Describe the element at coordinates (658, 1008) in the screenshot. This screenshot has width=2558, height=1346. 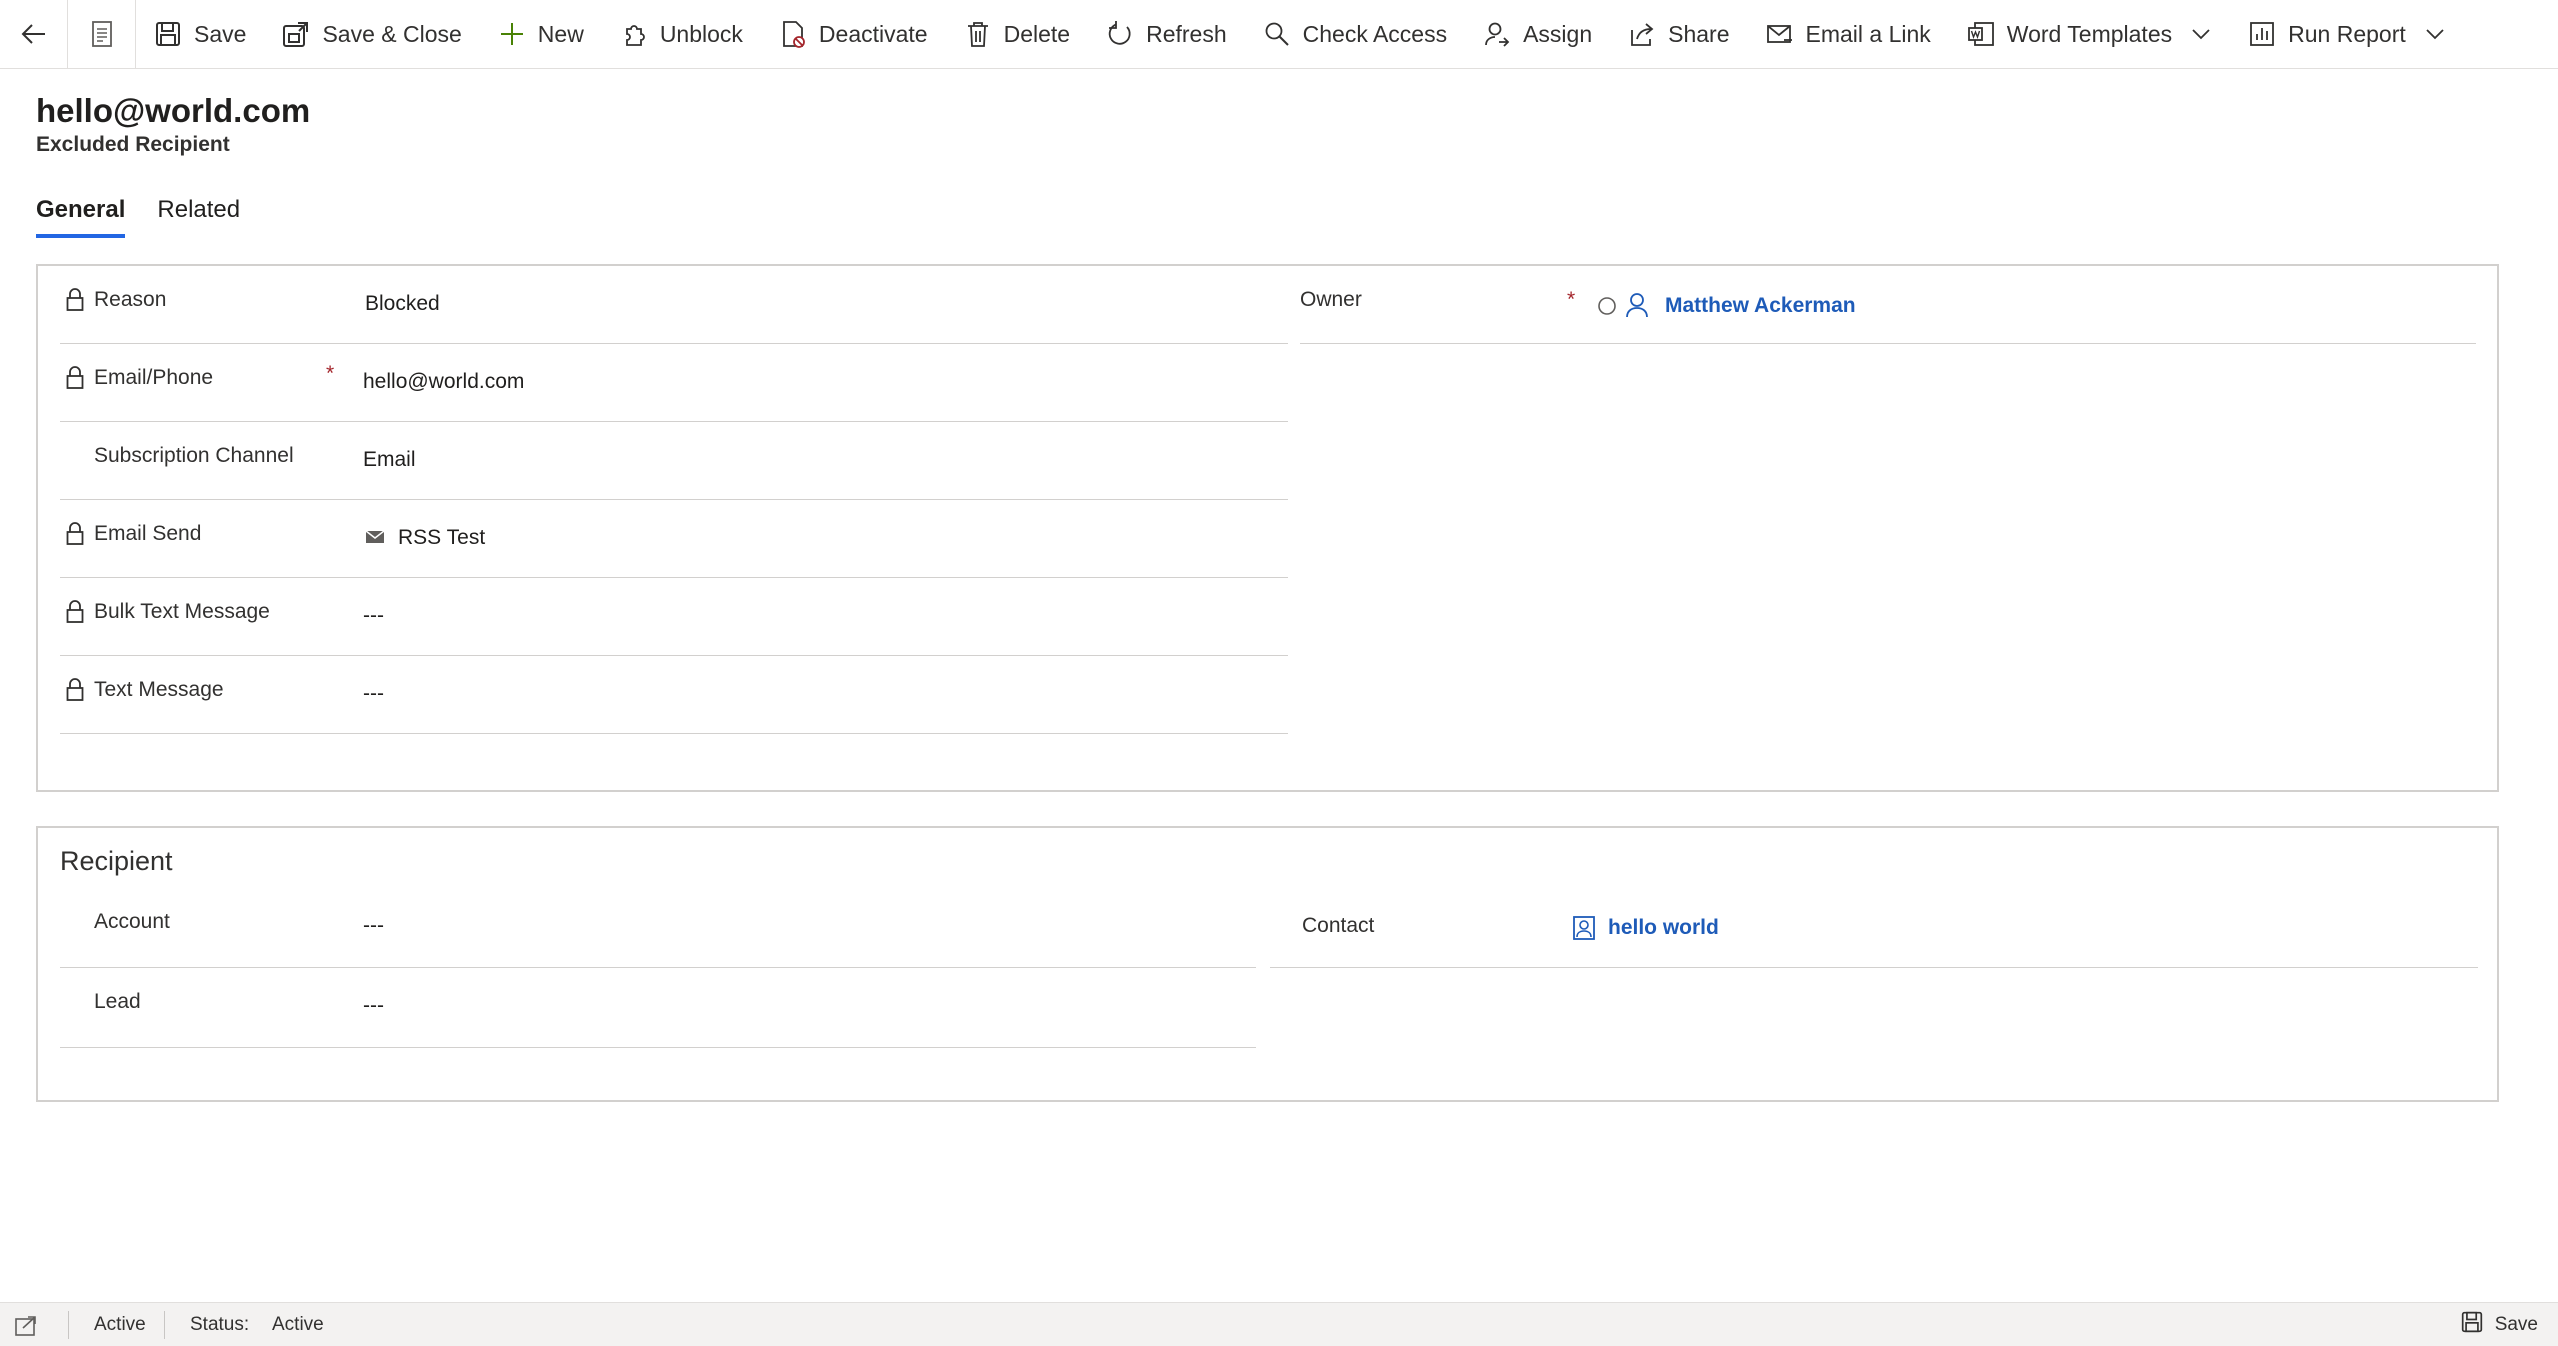
I see `lead-field: Lead ---` at that location.